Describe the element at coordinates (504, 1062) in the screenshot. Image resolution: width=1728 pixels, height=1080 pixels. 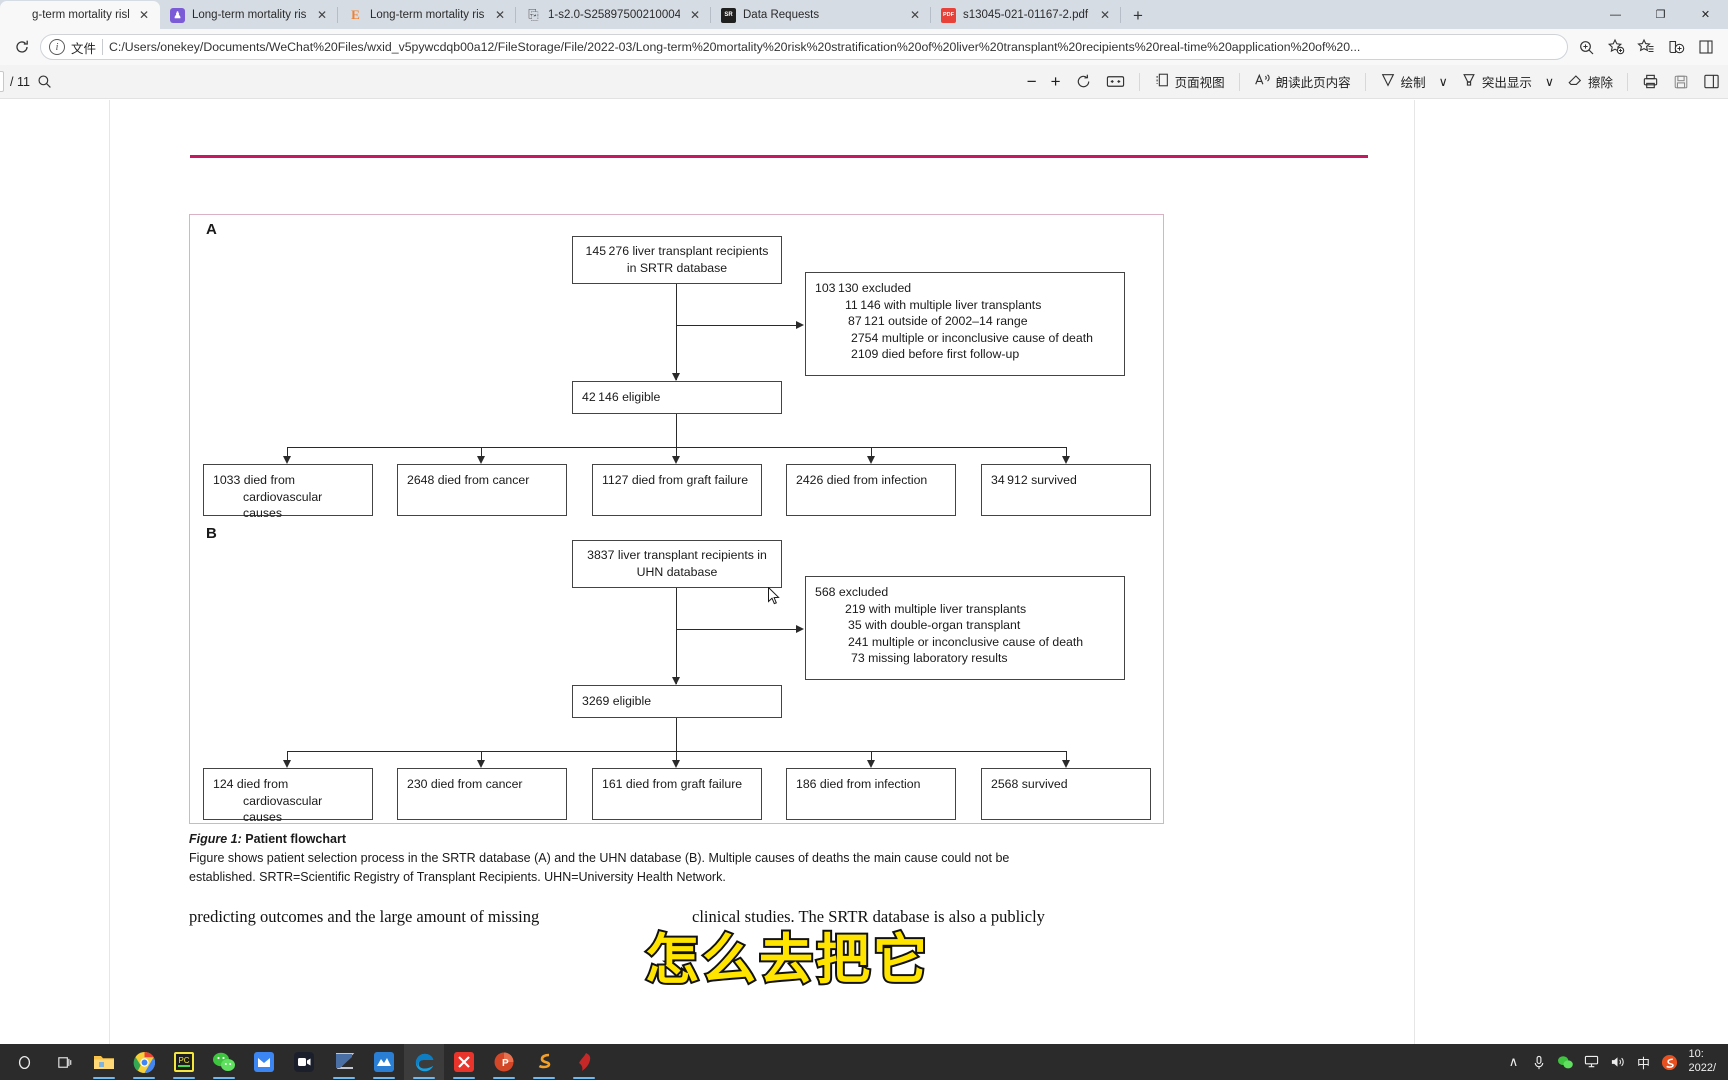
I see `powerpoint-icon: P` at that location.